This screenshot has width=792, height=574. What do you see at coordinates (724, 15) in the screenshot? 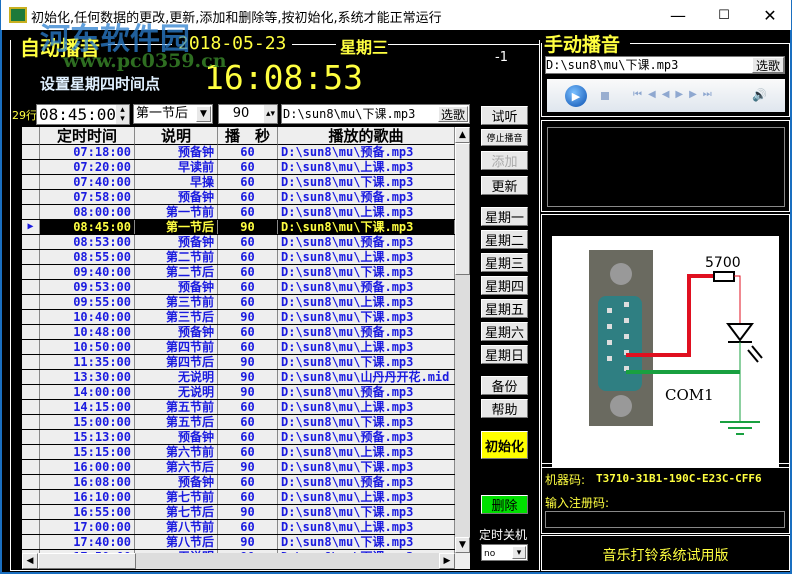
I see `maximize-button: ☐` at bounding box center [724, 15].